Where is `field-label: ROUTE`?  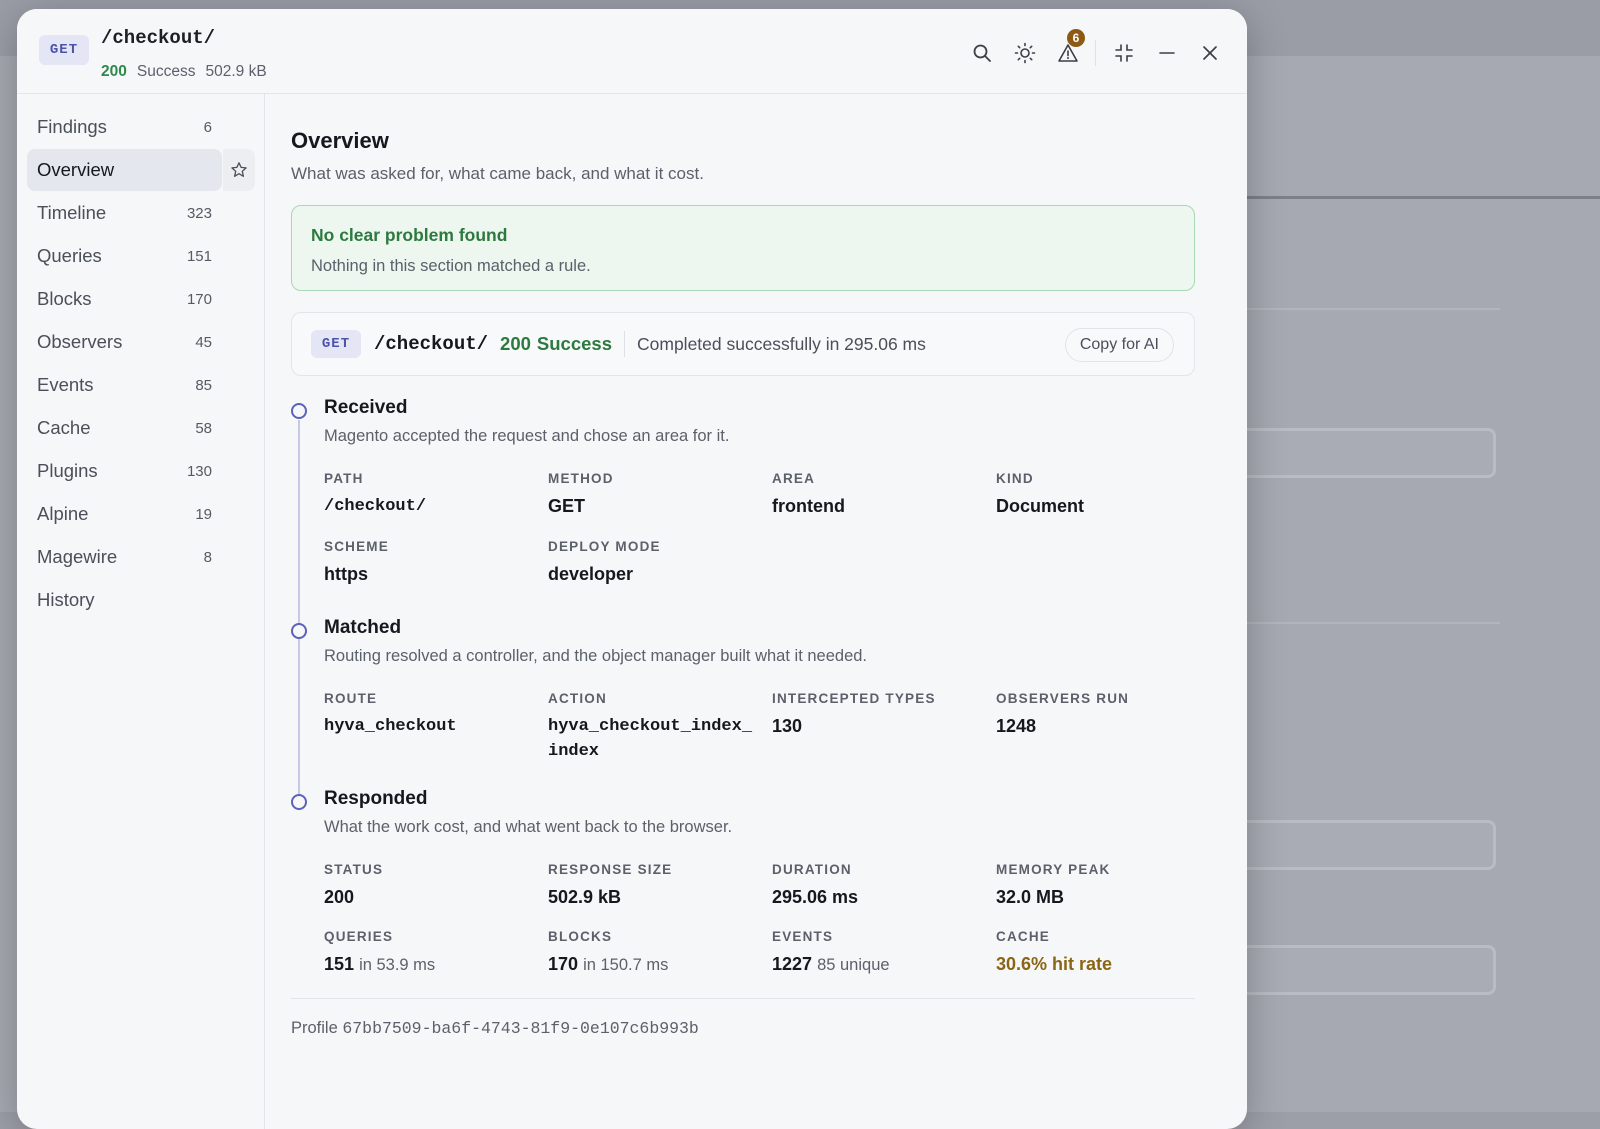 field-label: ROUTE is located at coordinates (351, 698).